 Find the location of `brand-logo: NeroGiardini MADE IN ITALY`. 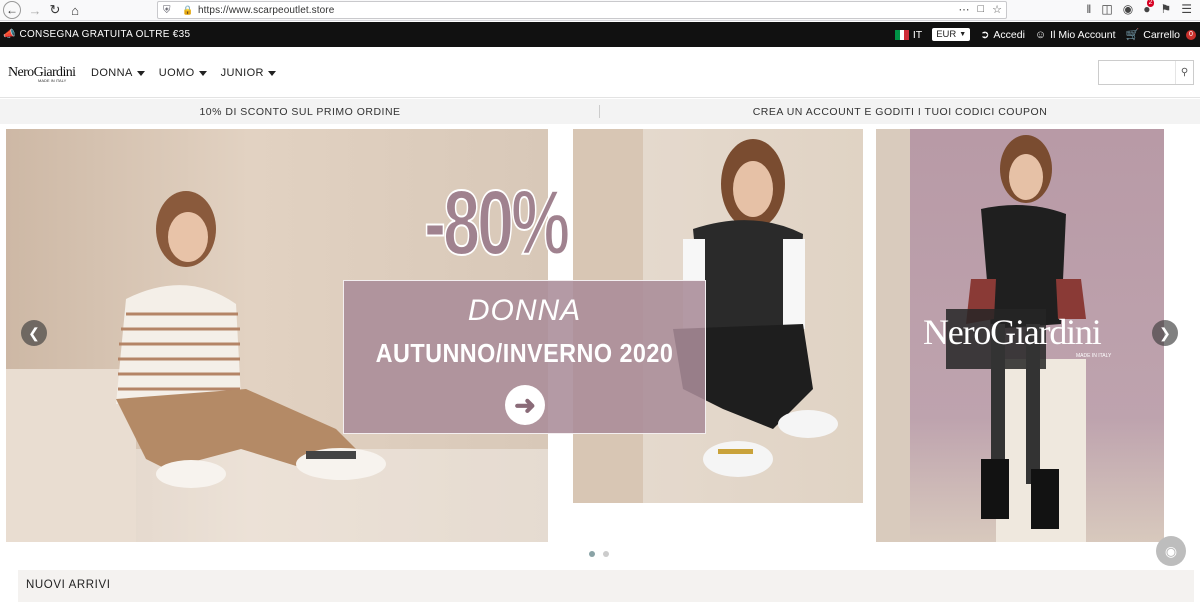

brand-logo: NeroGiardini MADE IN ITALY is located at coordinates (42, 74).